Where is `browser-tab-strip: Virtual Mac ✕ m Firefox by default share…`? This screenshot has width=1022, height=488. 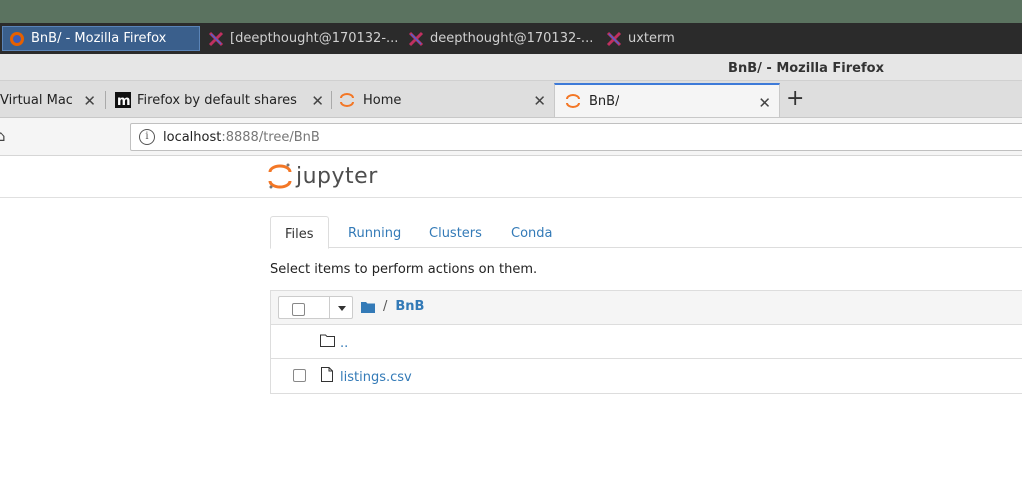 browser-tab-strip: Virtual Mac ✕ m Firefox by default share… is located at coordinates (511, 99).